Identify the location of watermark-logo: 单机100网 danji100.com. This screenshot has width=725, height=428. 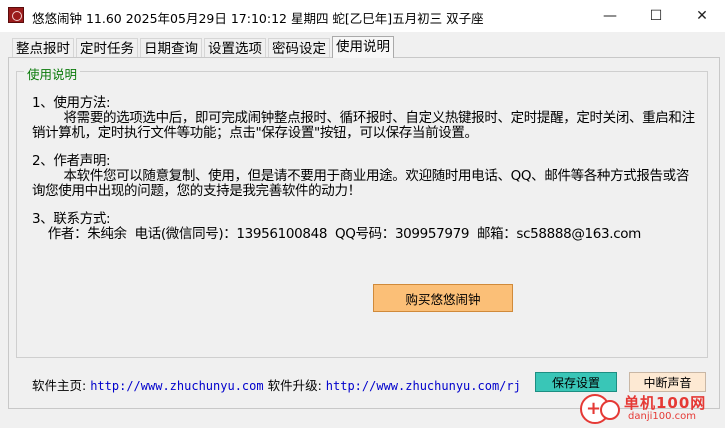
(650, 409).